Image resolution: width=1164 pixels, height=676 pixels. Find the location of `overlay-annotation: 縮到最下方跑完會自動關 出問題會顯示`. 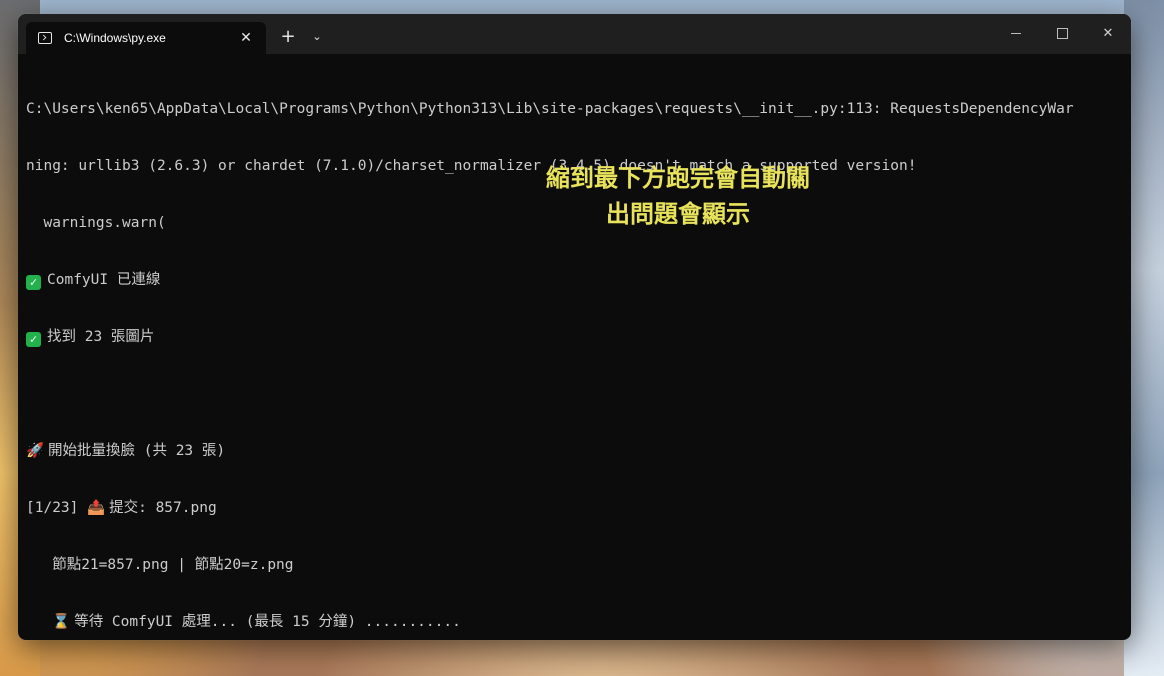

overlay-annotation: 縮到最下方跑完會自動關 出問題會顯示 is located at coordinates (678, 196).